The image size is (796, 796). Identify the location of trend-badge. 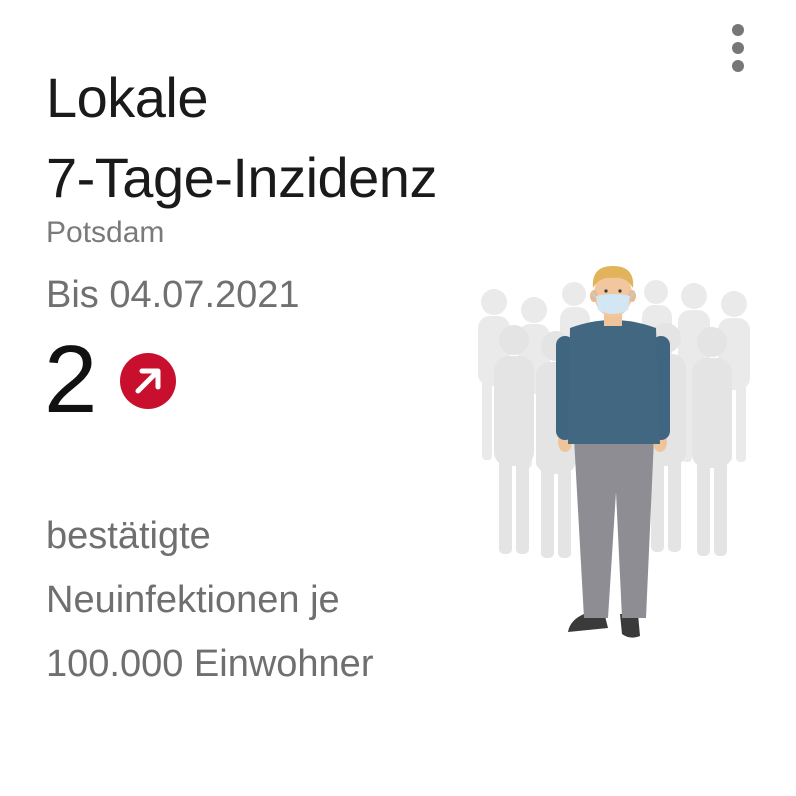
(148, 381).